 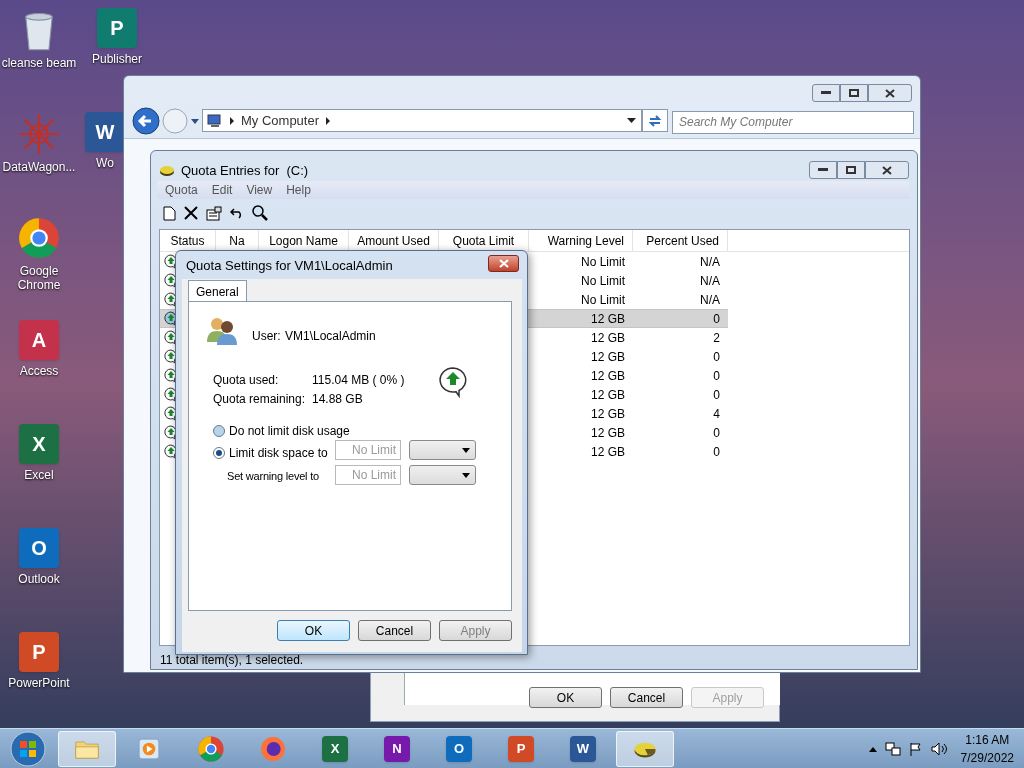 I want to click on properties-icon, so click(x=214, y=213).